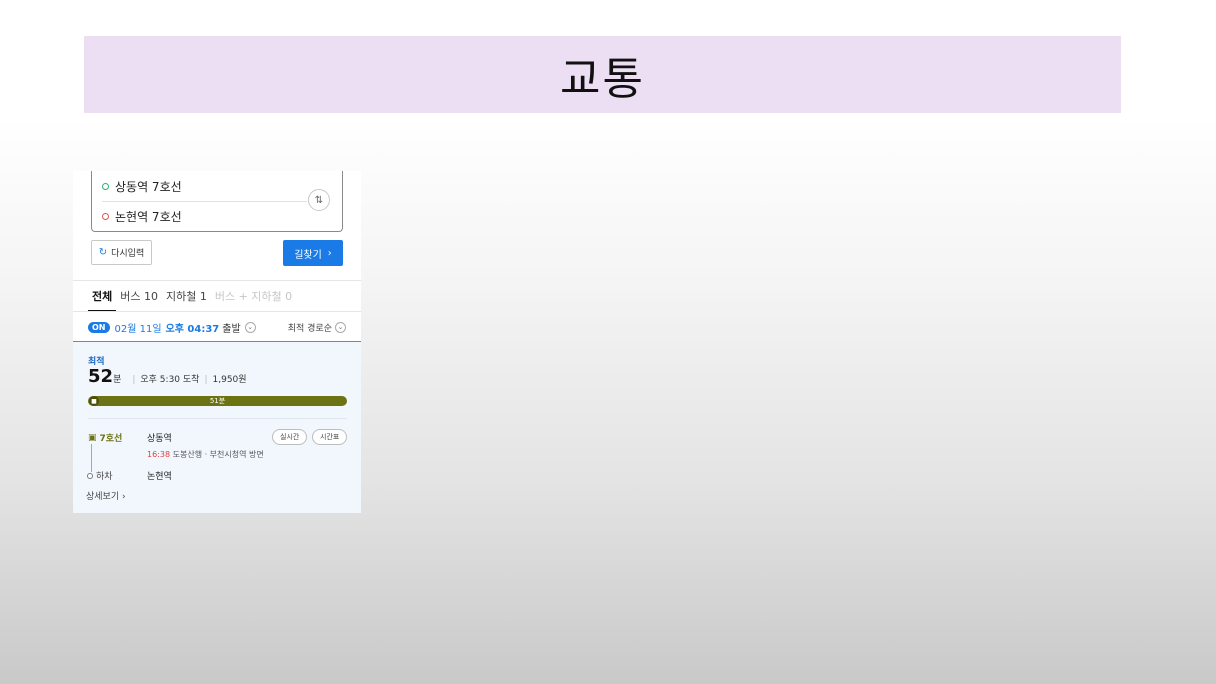 This screenshot has width=1216, height=684. Describe the element at coordinates (102, 296) in the screenshot. I see `tab-all: 전체` at that location.